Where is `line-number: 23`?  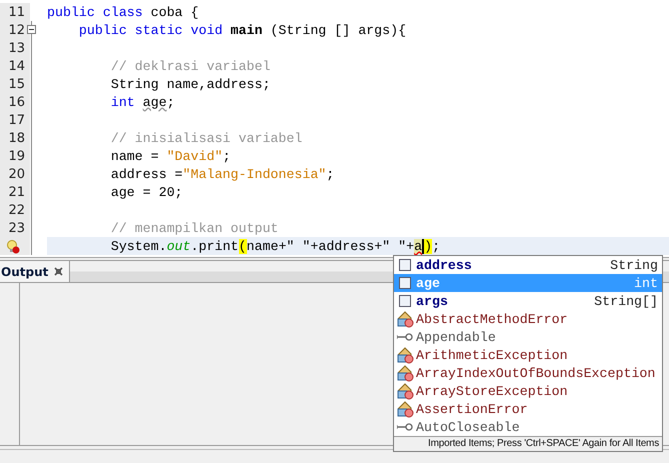
line-number: 23 is located at coordinates (16, 228).